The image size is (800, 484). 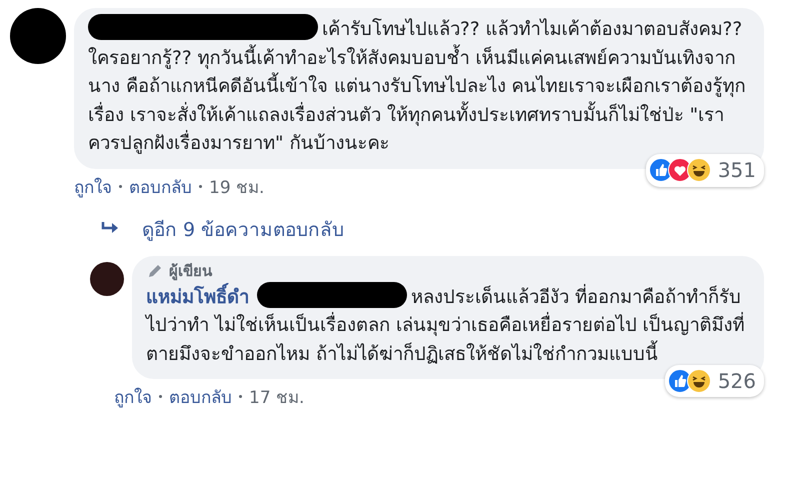 What do you see at coordinates (197, 298) in the screenshot?
I see `author-name-link: แหม่มโพธิ์ดำ` at bounding box center [197, 298].